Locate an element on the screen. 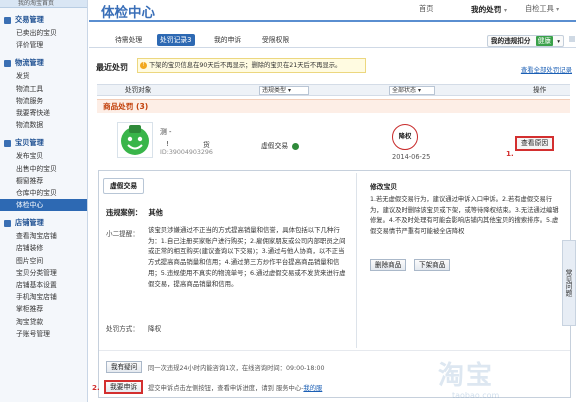 This screenshot has height=402, width=576. product-name: 测 - is located at coordinates (165, 131).